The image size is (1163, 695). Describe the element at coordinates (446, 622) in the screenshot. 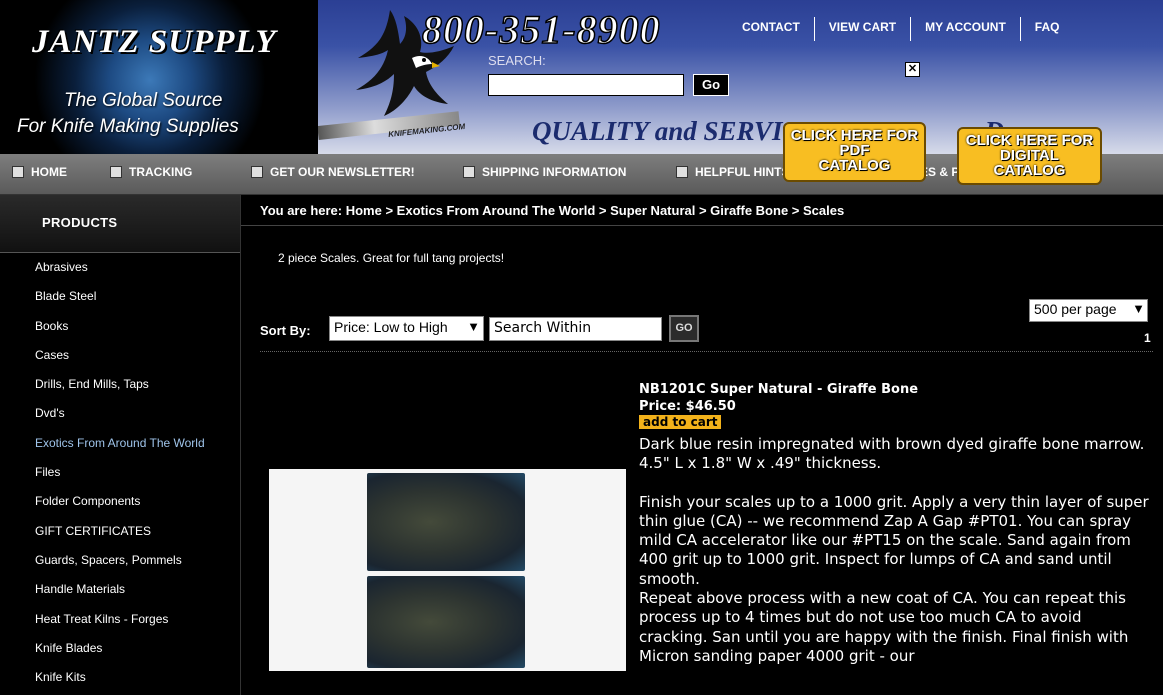

I see `scale-piece-bottom` at that location.